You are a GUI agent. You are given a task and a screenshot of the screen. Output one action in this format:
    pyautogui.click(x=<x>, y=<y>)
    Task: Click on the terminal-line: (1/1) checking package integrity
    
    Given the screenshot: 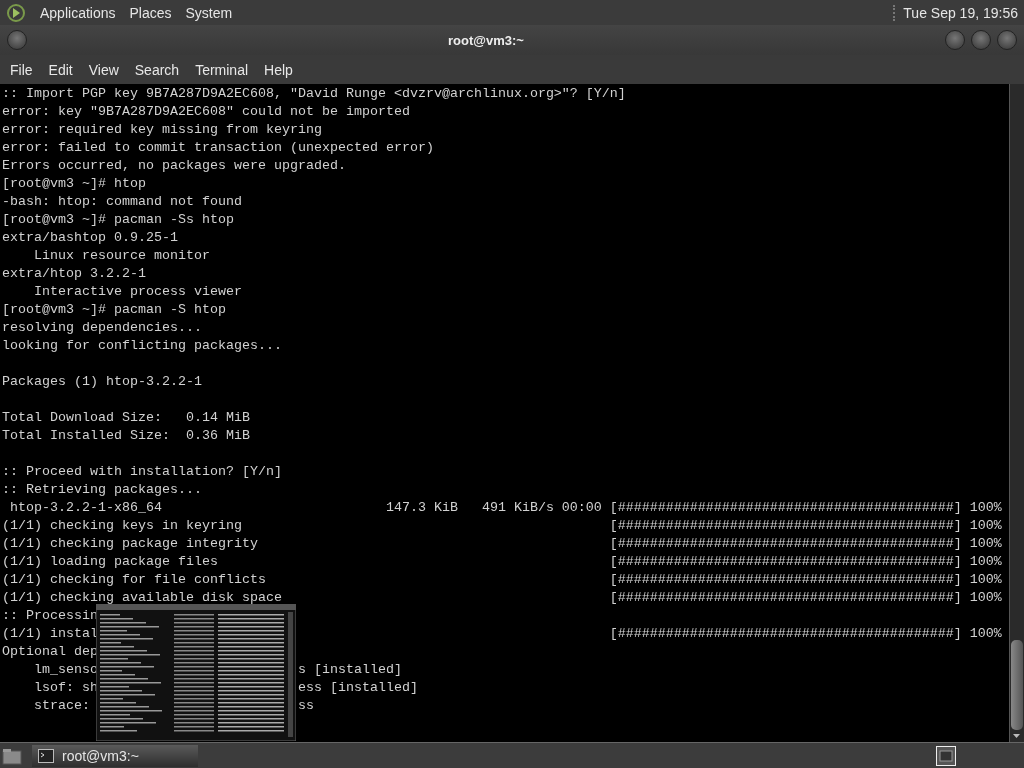 What is the action you would take?
    pyautogui.click(x=130, y=543)
    